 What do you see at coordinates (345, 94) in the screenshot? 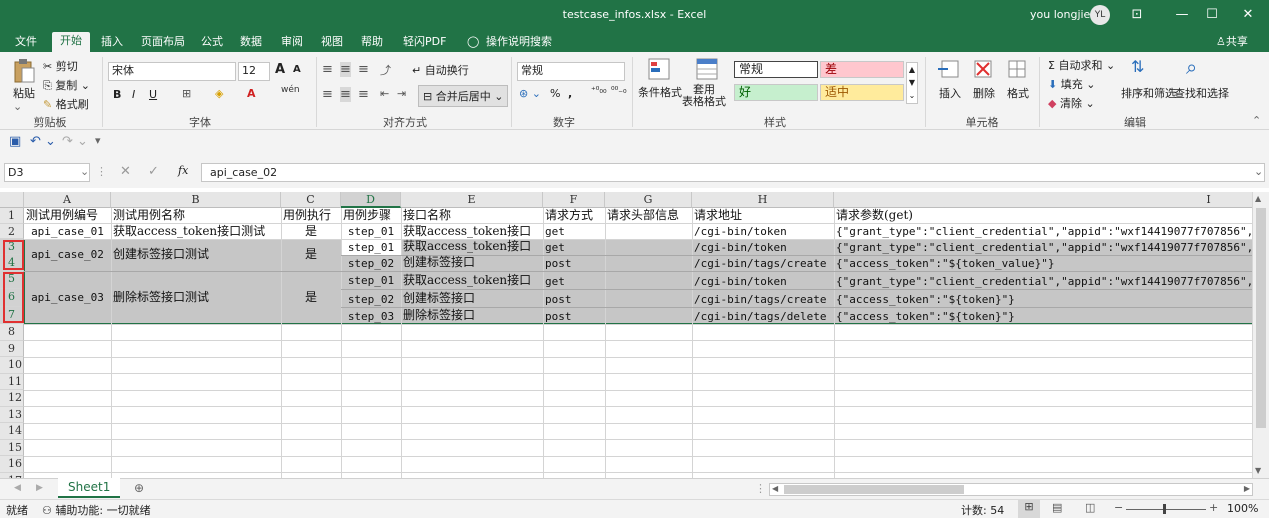
I see `align-center-icon: ≡` at bounding box center [345, 94].